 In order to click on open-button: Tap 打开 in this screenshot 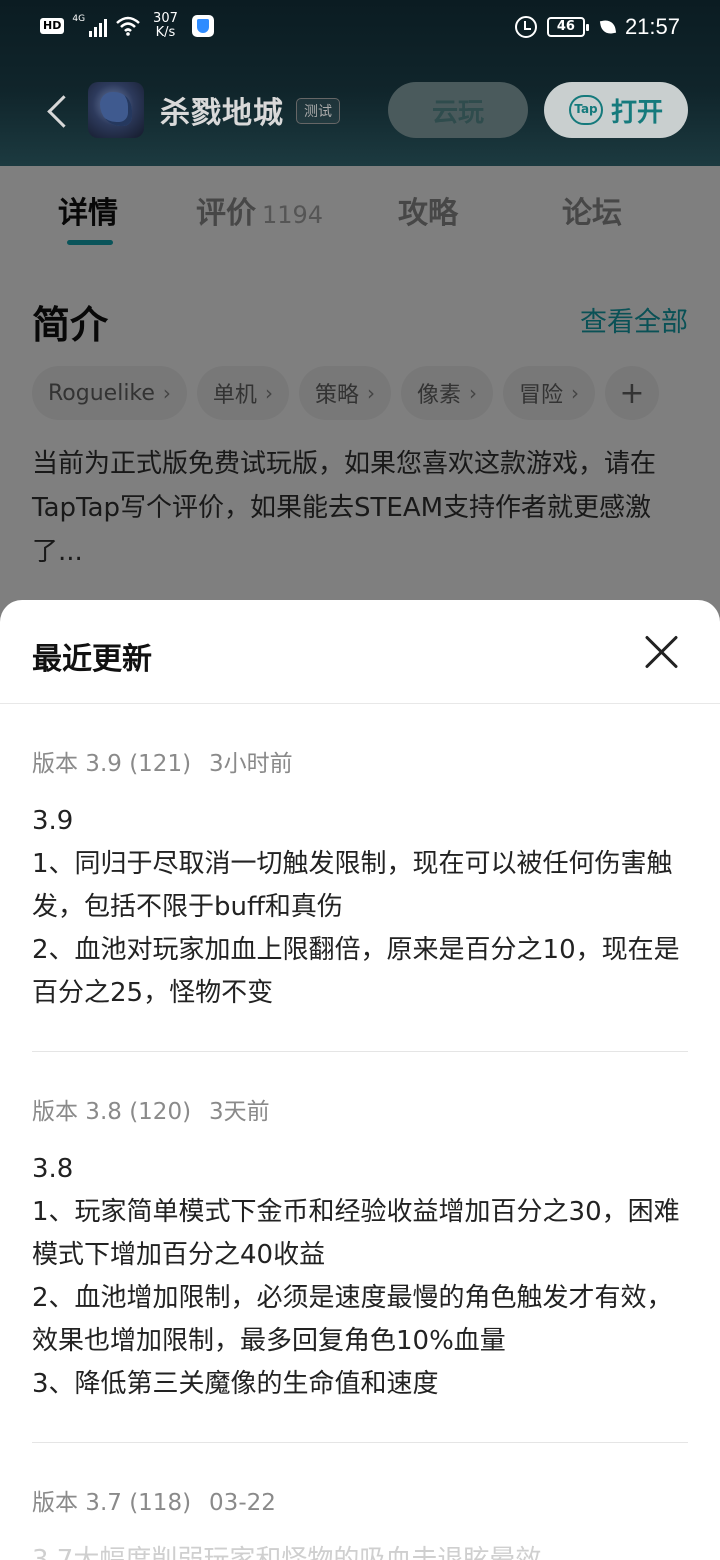, I will do `click(616, 110)`.